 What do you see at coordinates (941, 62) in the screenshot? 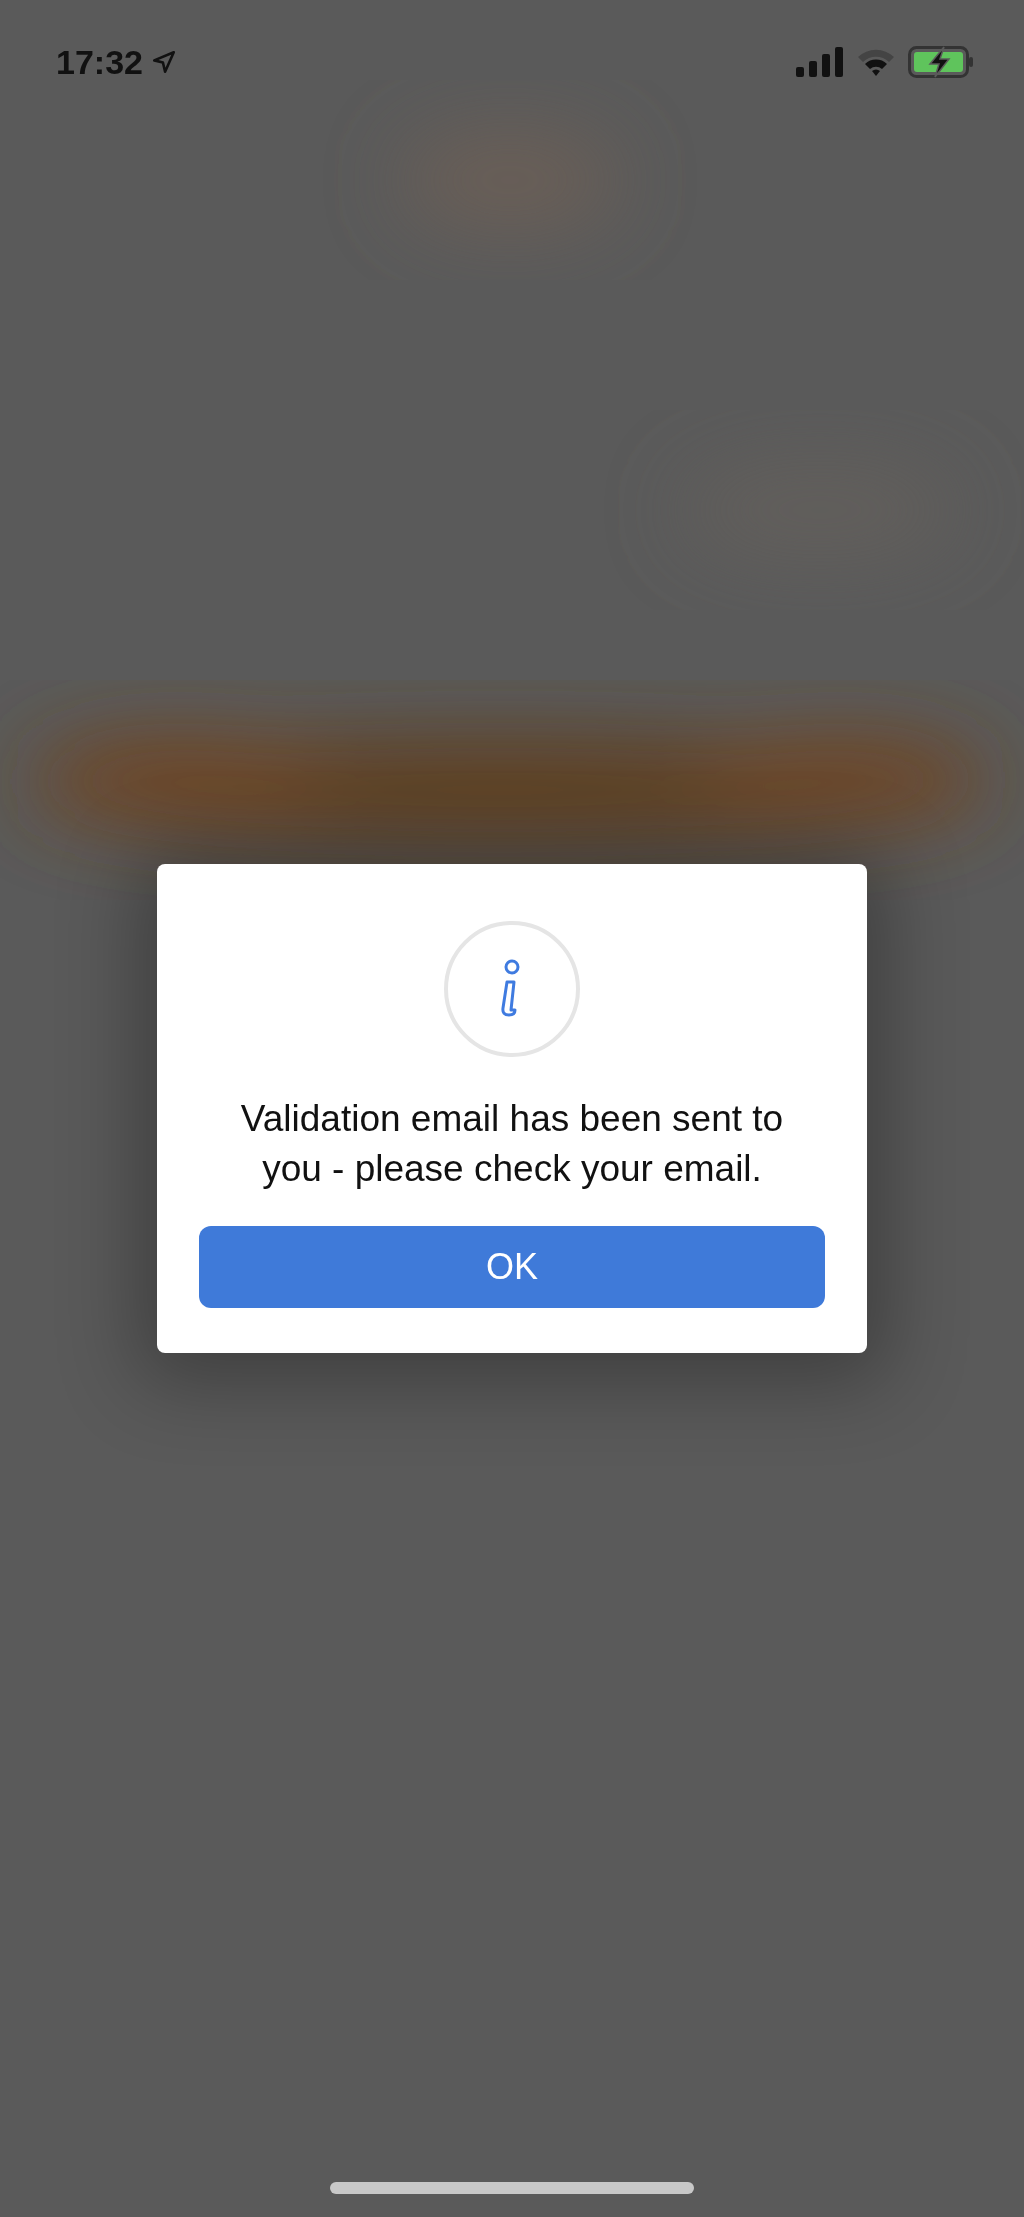
I see `battery-icon` at bounding box center [941, 62].